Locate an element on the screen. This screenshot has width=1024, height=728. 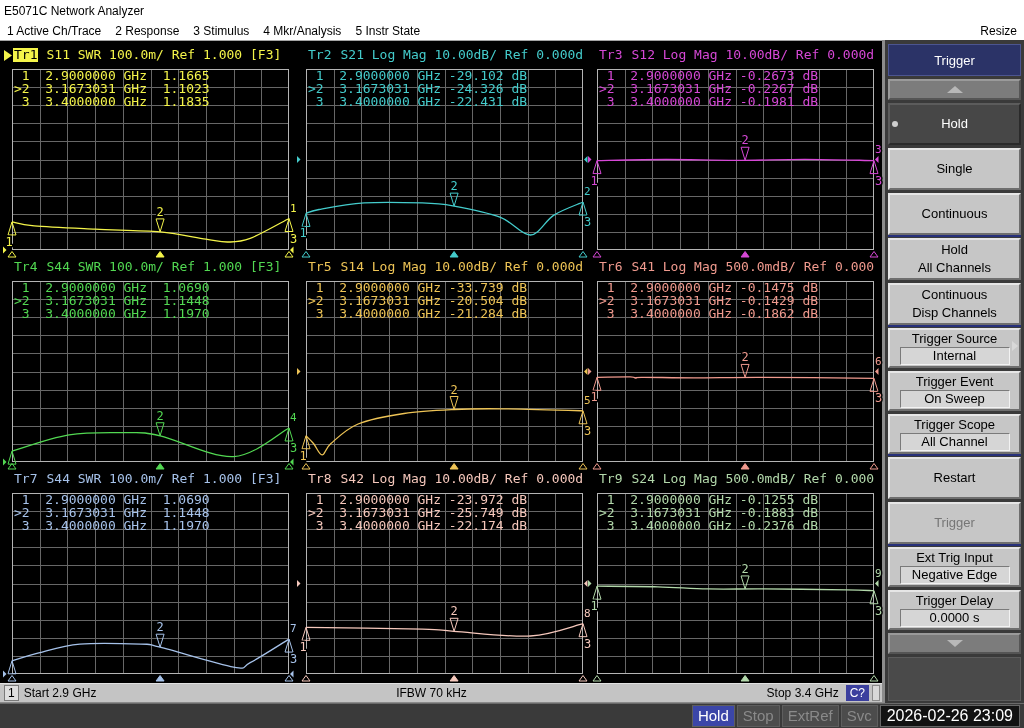
ifbw-label: IFBW 70 kHz is located at coordinates (431, 693).